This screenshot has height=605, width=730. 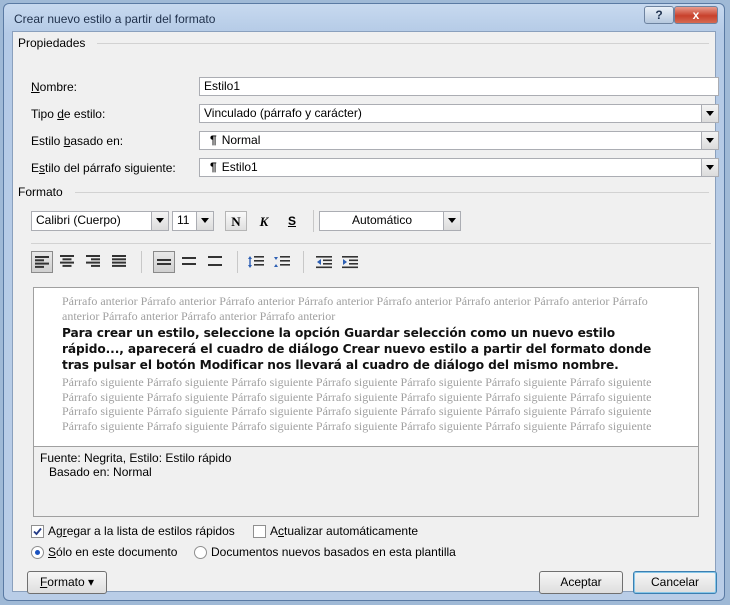 What do you see at coordinates (60, 114) in the screenshot?
I see `style-type-label-key: d` at bounding box center [60, 114].